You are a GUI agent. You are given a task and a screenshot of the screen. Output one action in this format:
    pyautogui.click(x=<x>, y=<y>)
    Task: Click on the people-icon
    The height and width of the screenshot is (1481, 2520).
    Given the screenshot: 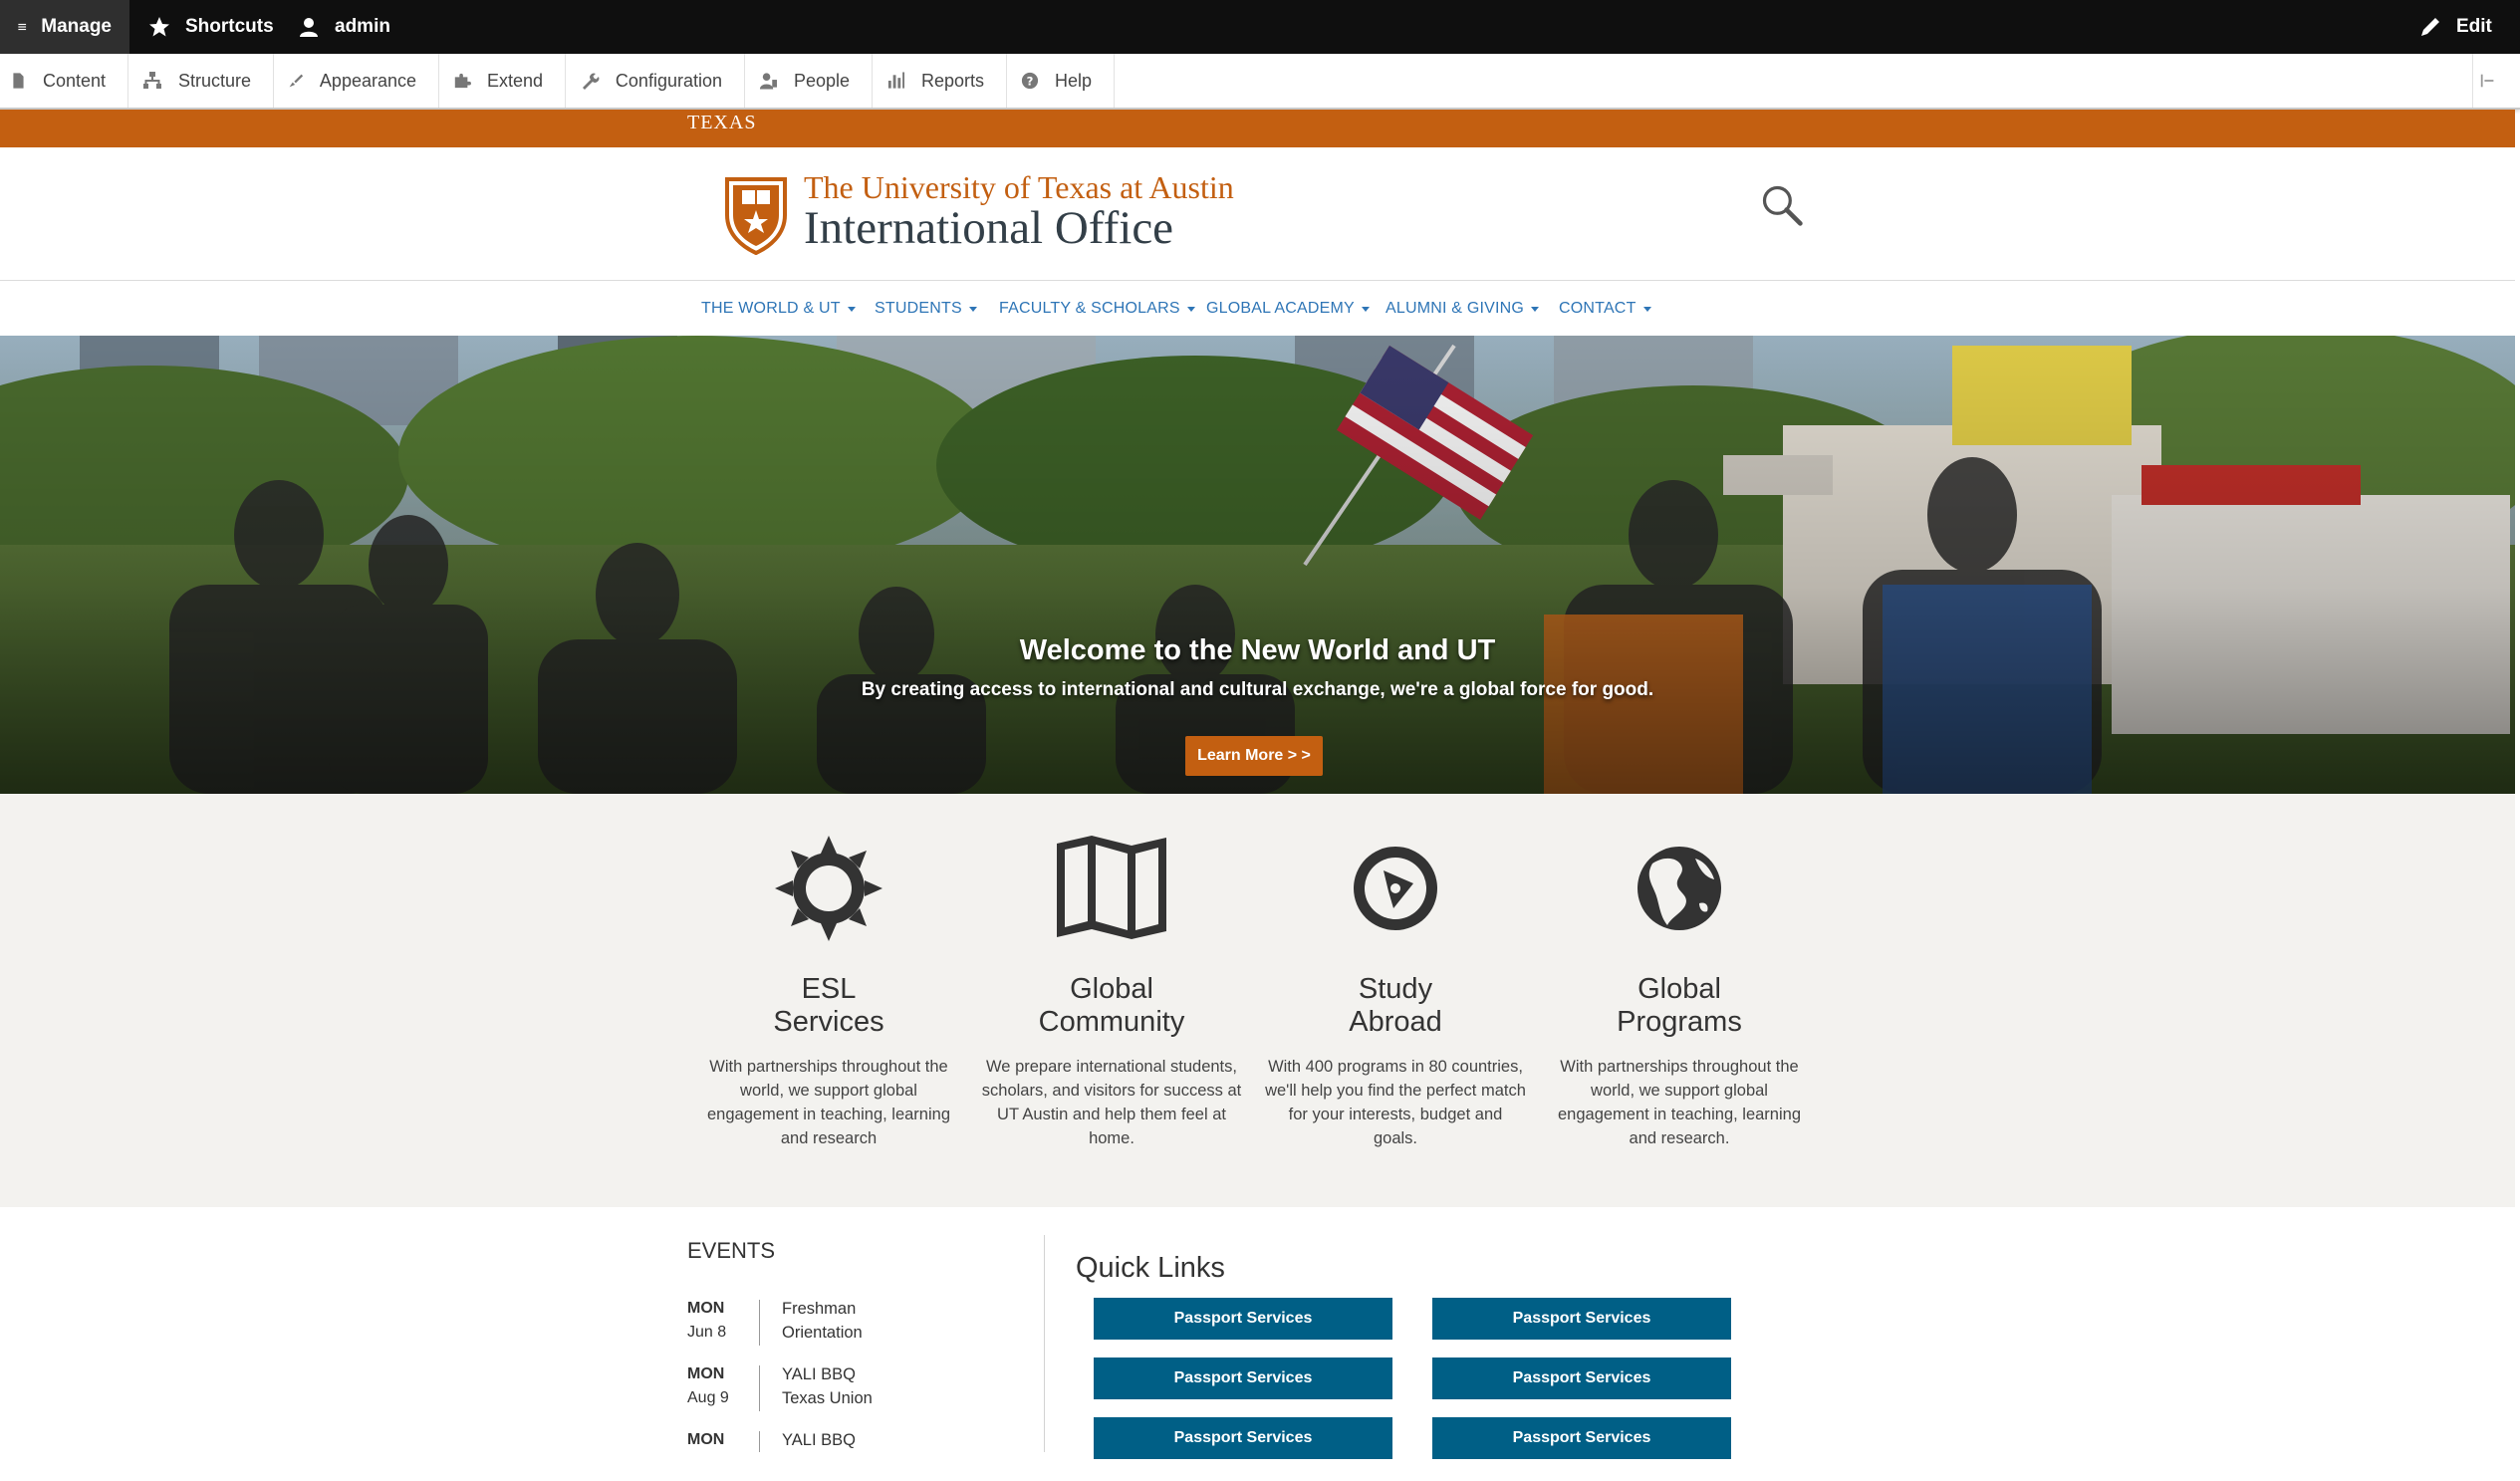 What is the action you would take?
    pyautogui.click(x=768, y=81)
    